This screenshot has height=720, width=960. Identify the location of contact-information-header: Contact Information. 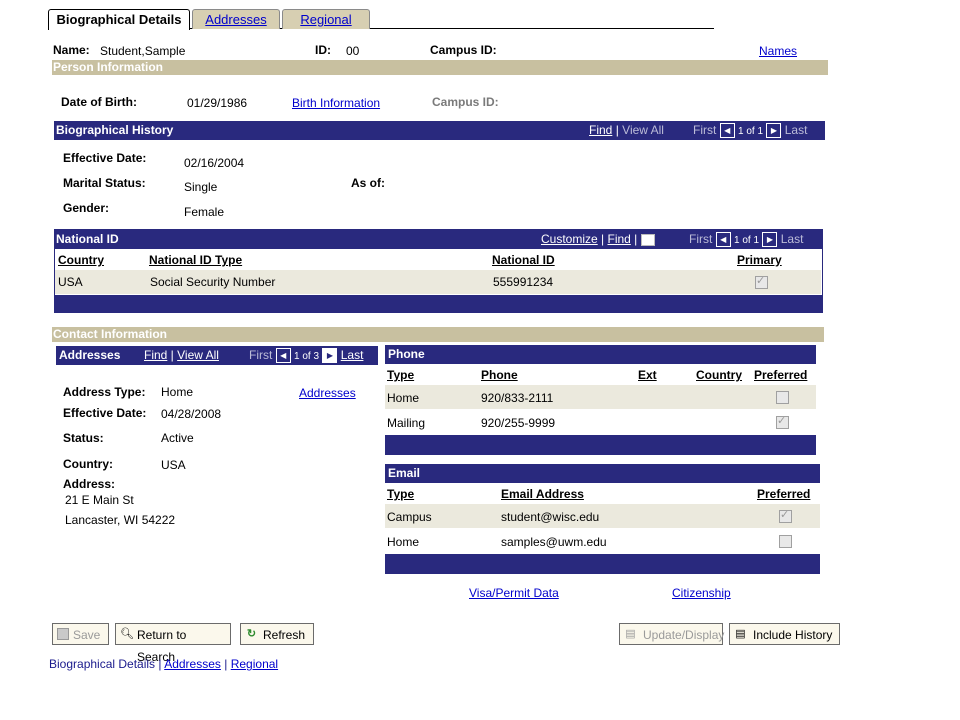
(438, 334).